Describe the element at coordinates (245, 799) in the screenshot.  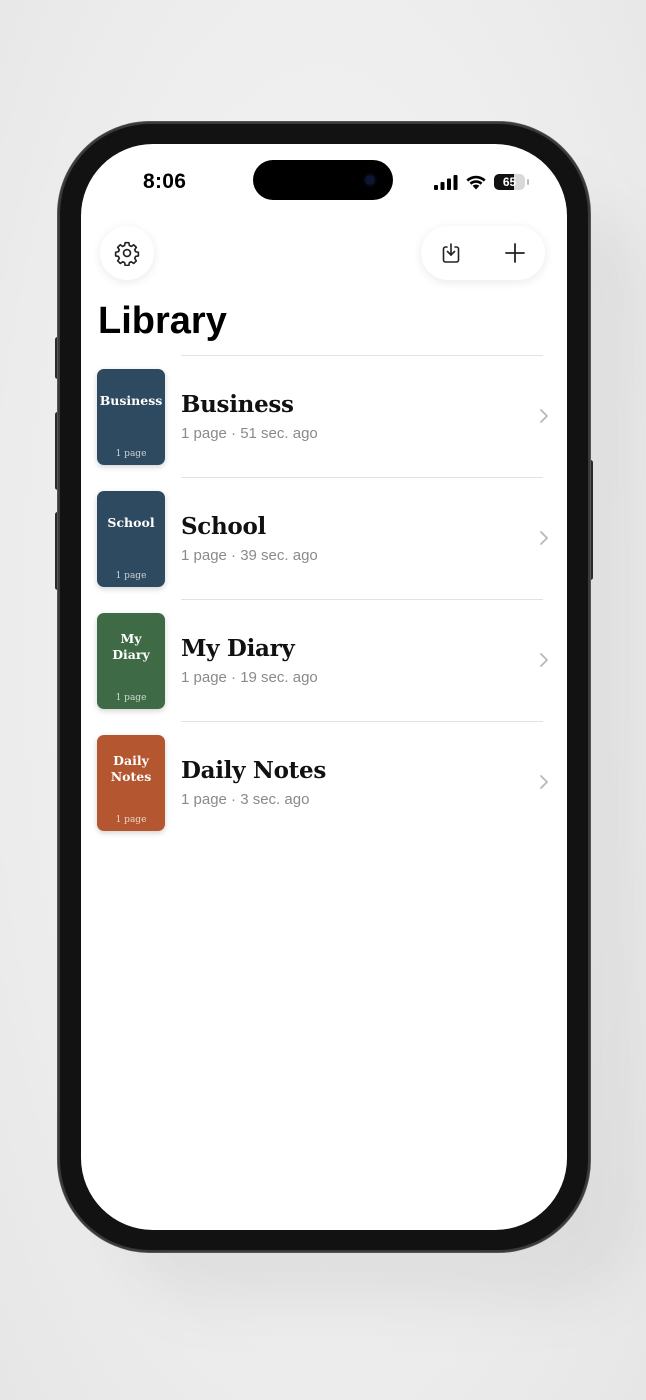
I see `notebook-meta: 1 page · 3 sec. ago` at that location.